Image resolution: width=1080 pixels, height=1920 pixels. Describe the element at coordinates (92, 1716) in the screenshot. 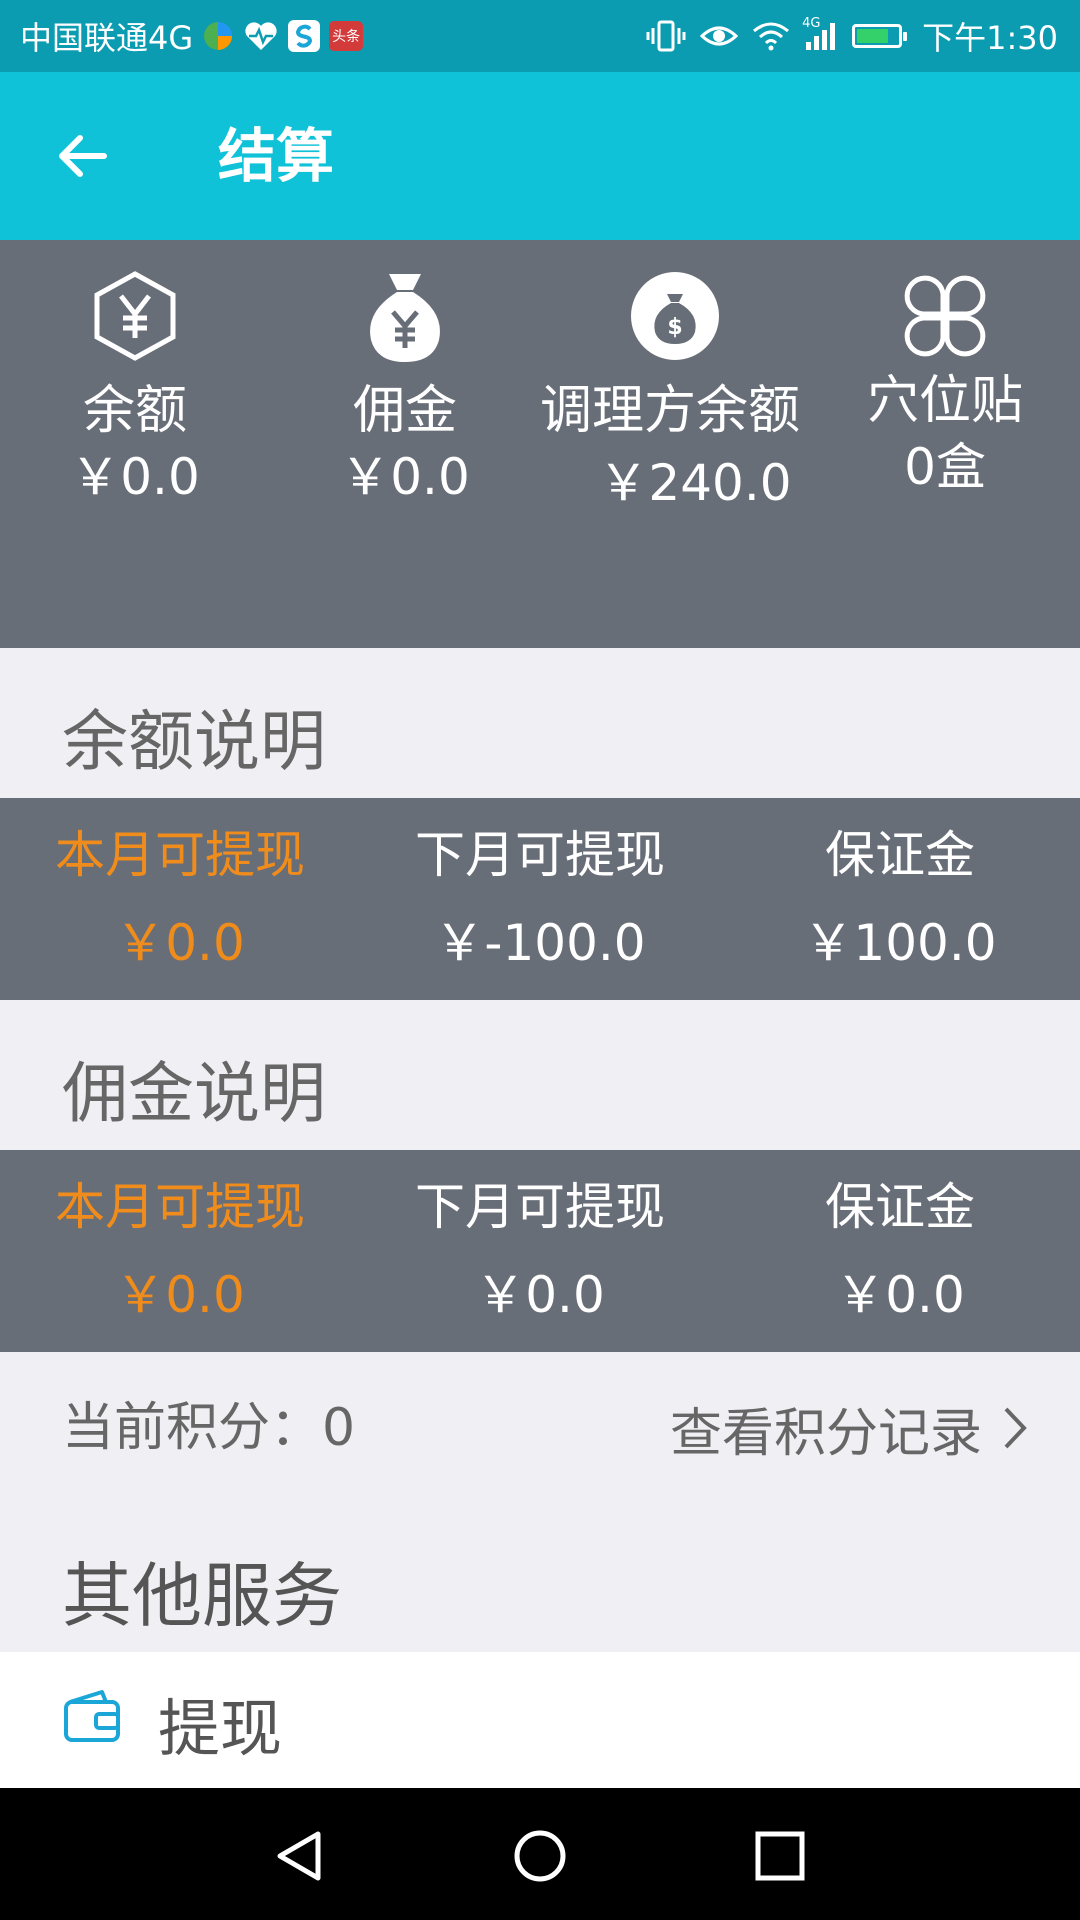

I see `wallet-icon` at that location.